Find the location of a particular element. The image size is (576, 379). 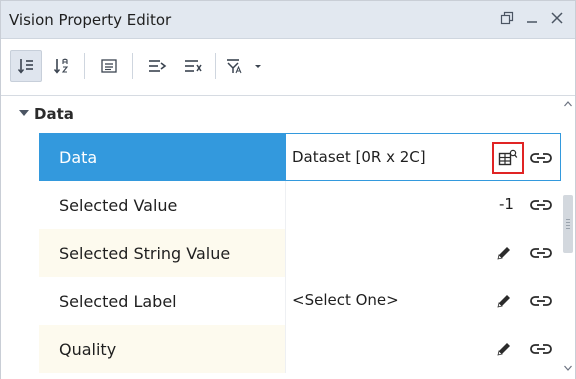

property-row-selected-value: Selected Value -1 is located at coordinates (300, 205).